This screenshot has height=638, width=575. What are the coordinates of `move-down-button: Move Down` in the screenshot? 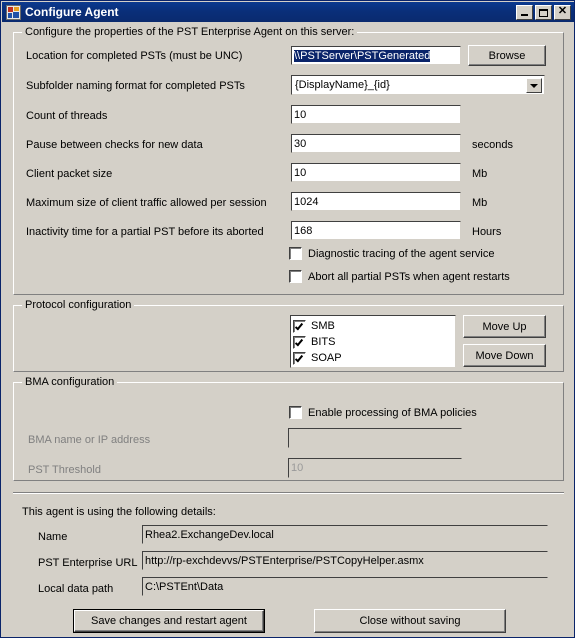 It's located at (504, 355).